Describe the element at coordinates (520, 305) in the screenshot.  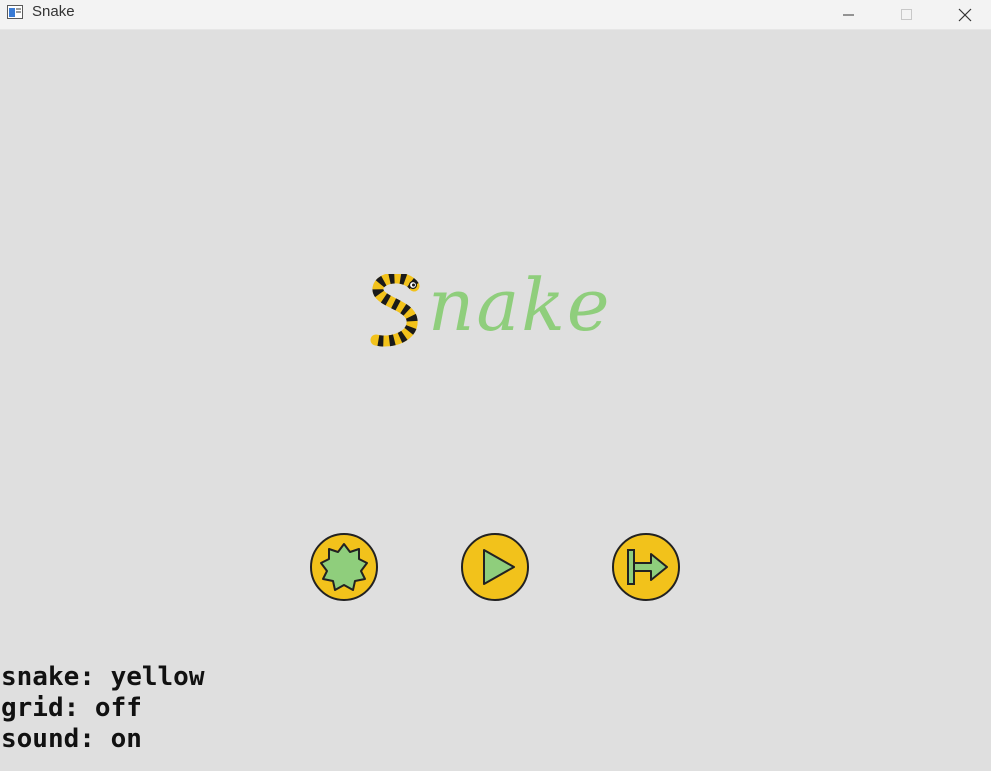
I see `logo-text: nake` at that location.